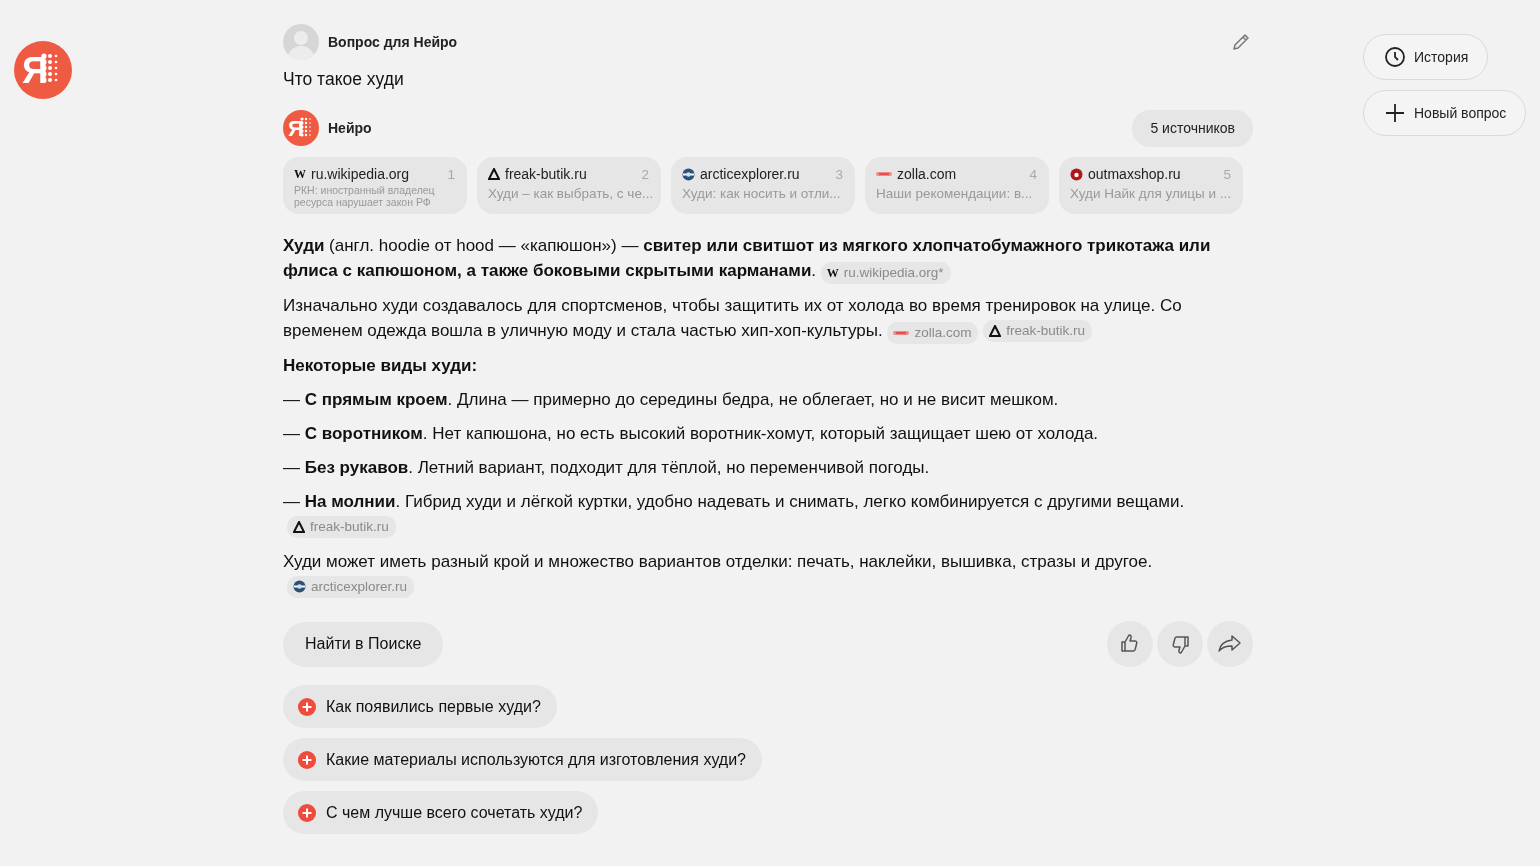 This screenshot has width=1540, height=866. Describe the element at coordinates (768, 258) in the screenshot. I see `paragraph: Худи (англ. hoodie от hood — «капюшон») — свитер или свитшот из мягкого хлопчатобумажного трикотажа или флиса с капюшоном, а также боковыми скрытыми карманами. W ru.wikipedia.org*` at that location.